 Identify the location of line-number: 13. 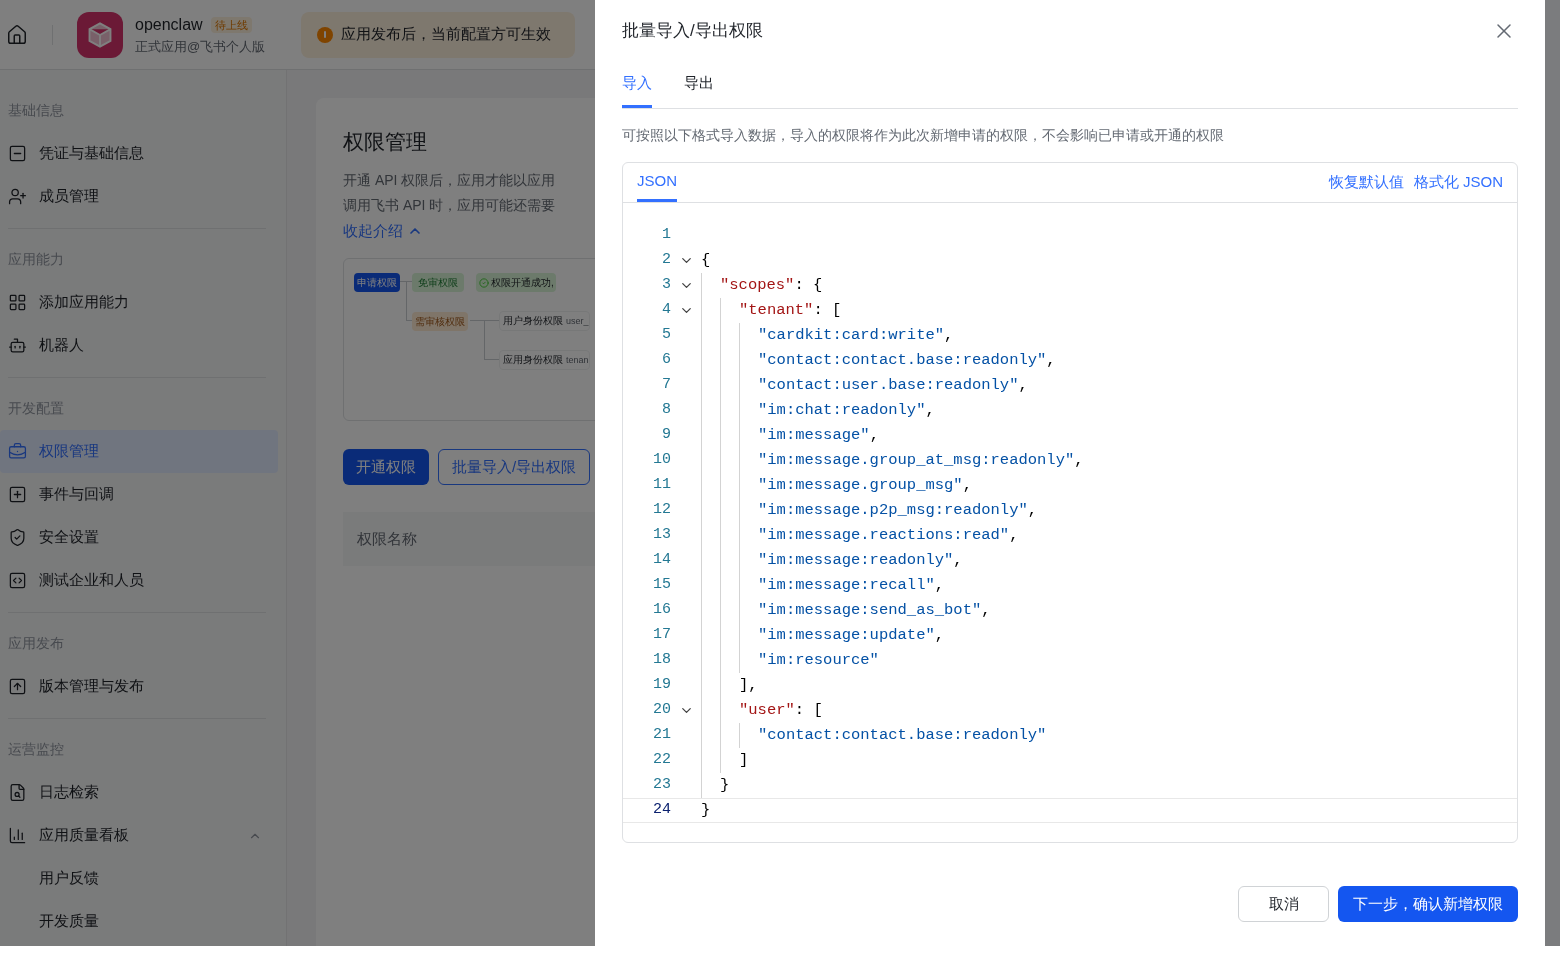
(661, 535).